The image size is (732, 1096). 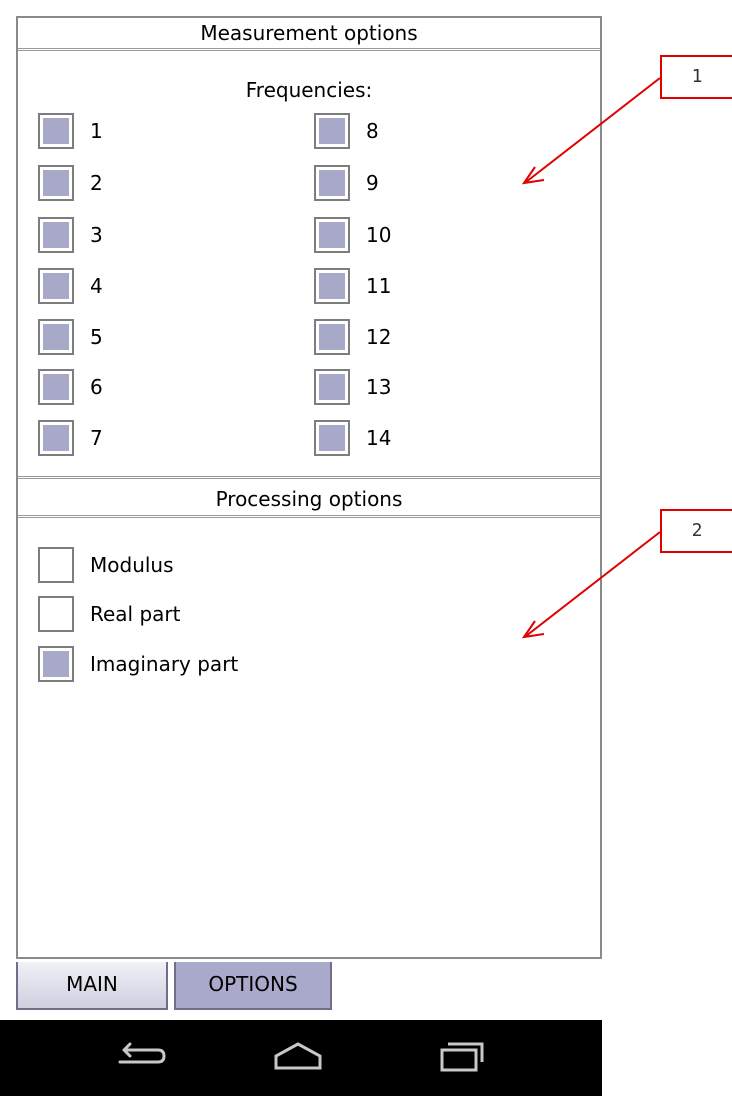 I want to click on frequency-option-13: 13, so click(x=352, y=387).